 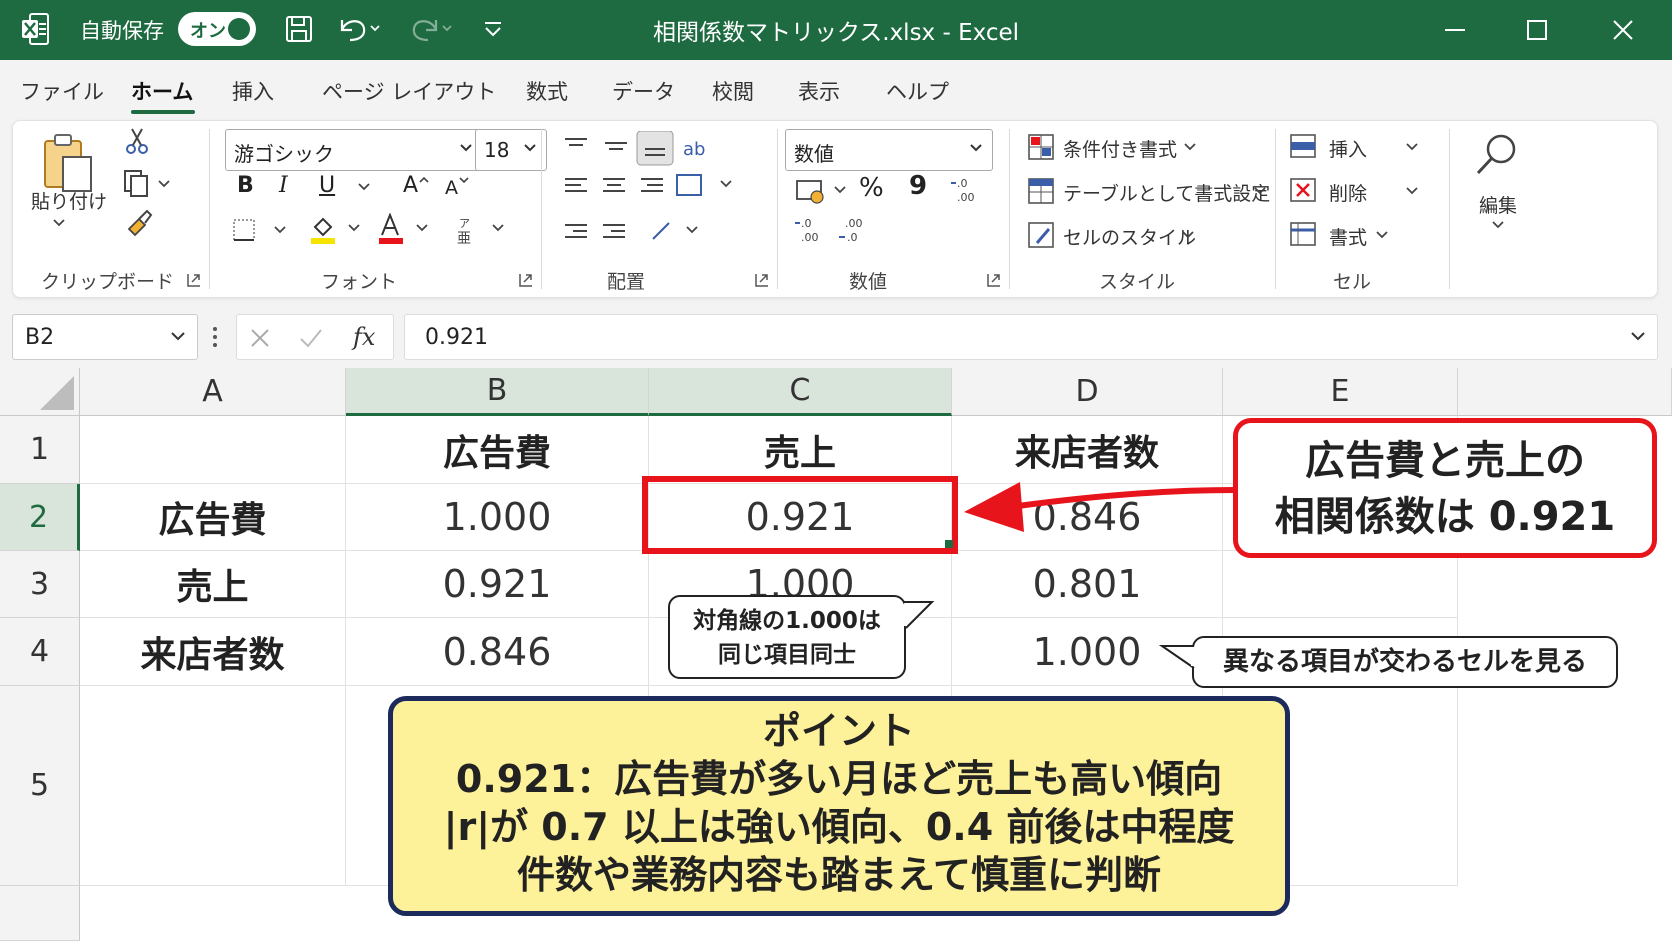 What do you see at coordinates (213, 786) in the screenshot?
I see `cell-a5` at bounding box center [213, 786].